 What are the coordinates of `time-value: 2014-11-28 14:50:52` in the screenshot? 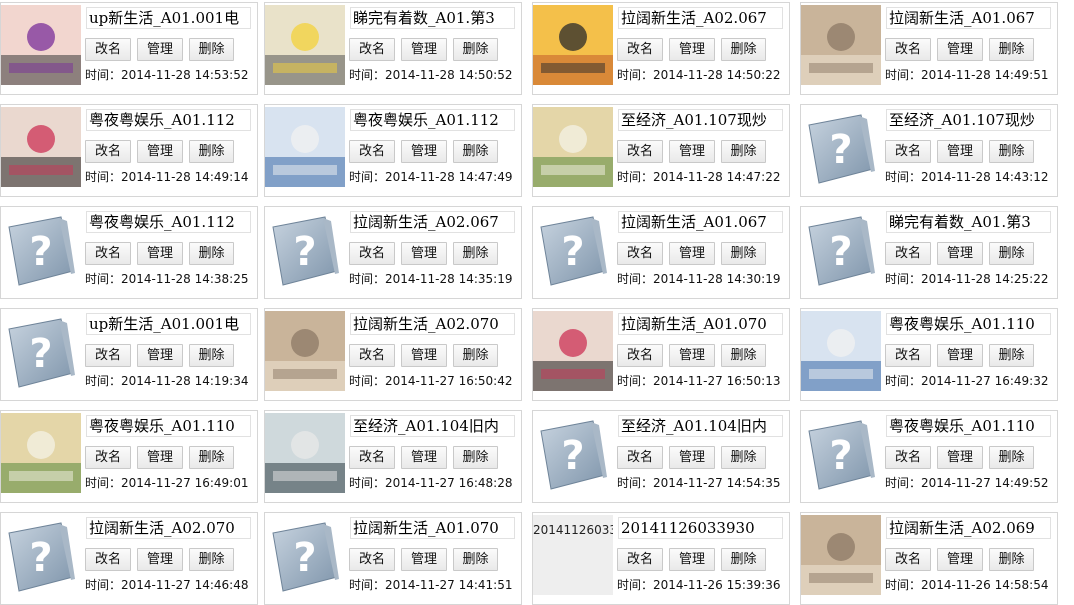 It's located at (449, 75).